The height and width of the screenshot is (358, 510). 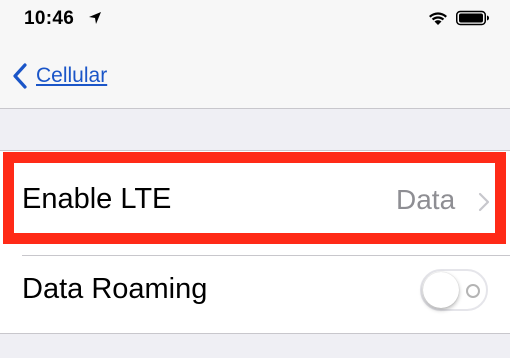 What do you see at coordinates (115, 289) in the screenshot?
I see `data-roaming-label: Data Roaming` at bounding box center [115, 289].